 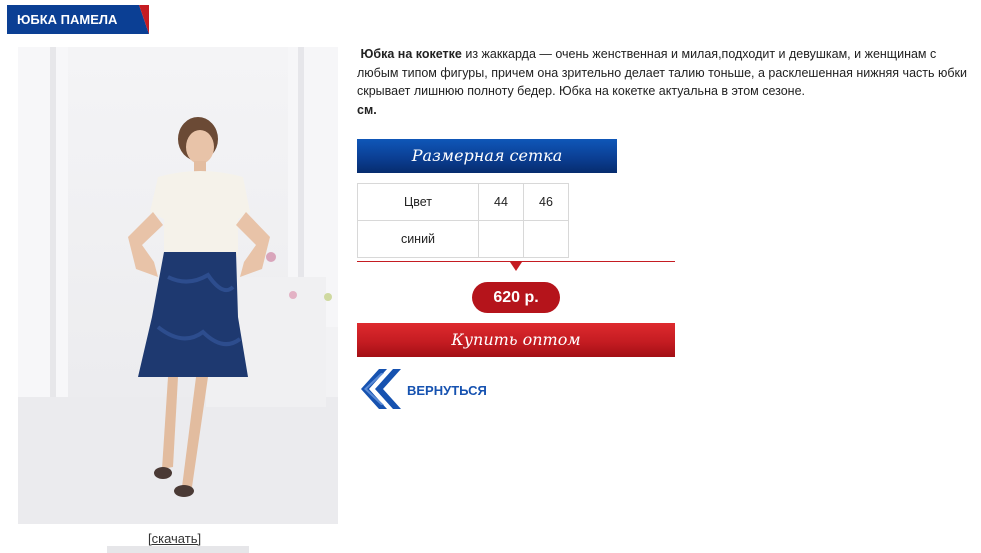 What do you see at coordinates (178, 549) in the screenshot?
I see `thumbnail-image` at bounding box center [178, 549].